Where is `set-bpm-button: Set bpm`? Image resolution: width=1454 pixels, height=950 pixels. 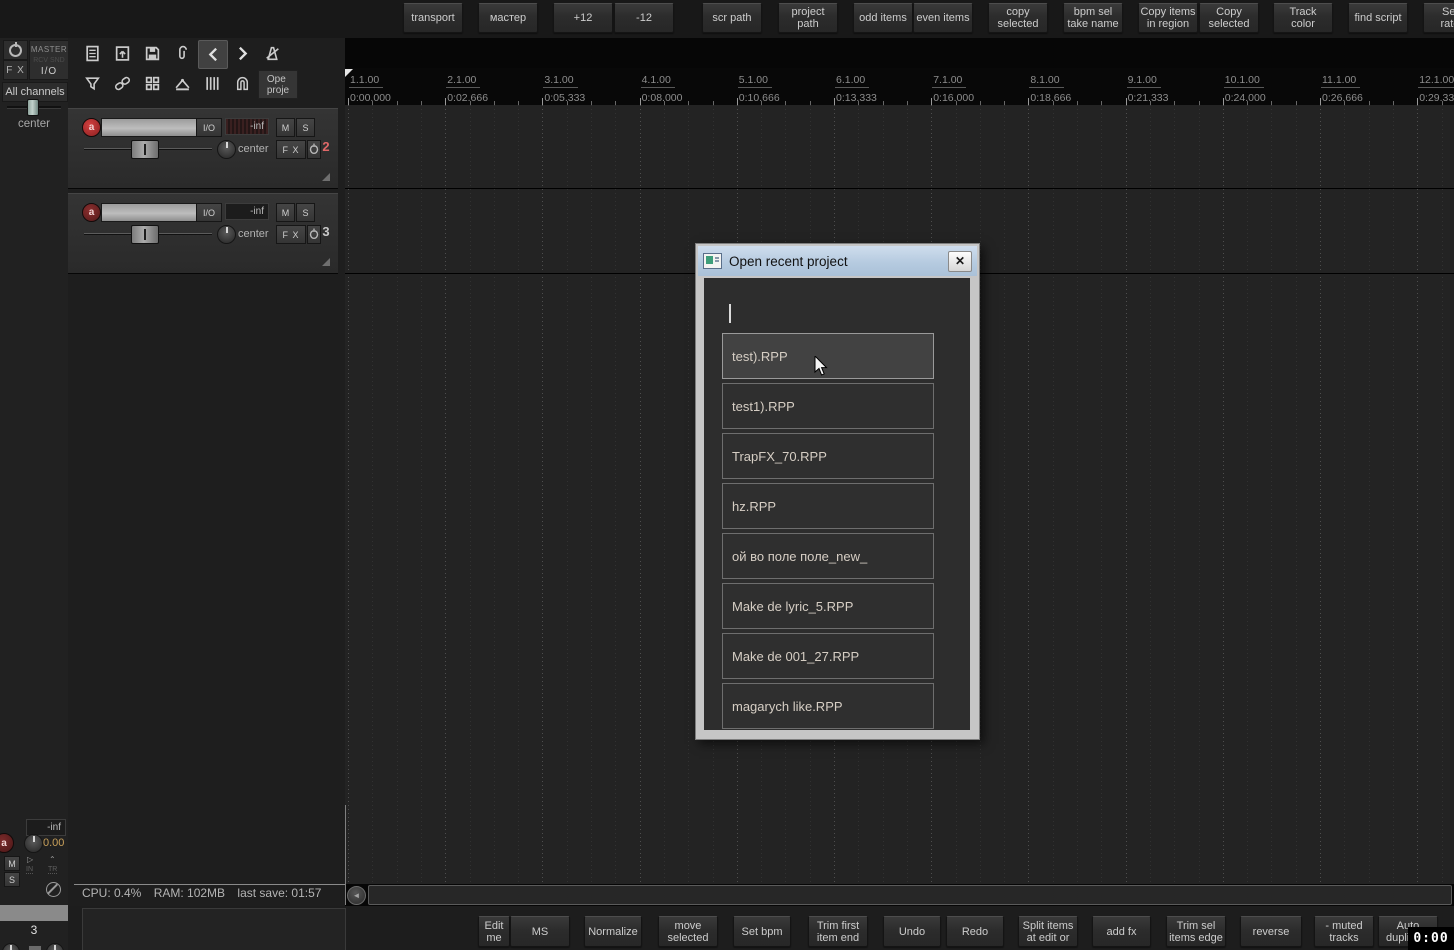 set-bpm-button: Set bpm is located at coordinates (762, 931).